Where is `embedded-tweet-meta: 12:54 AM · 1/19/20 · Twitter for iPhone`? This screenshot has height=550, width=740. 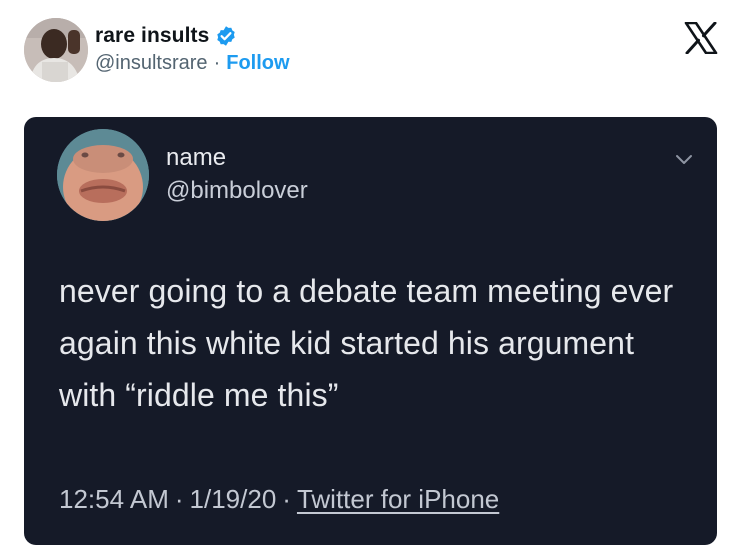 embedded-tweet-meta: 12:54 AM · 1/19/20 · Twitter for iPhone is located at coordinates (279, 499).